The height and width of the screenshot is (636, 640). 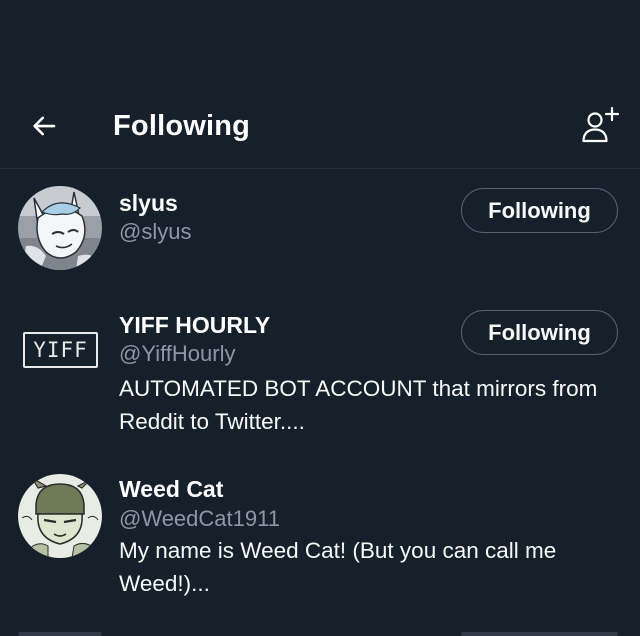 What do you see at coordinates (320, 632) in the screenshot?
I see `next-row-edge` at bounding box center [320, 632].